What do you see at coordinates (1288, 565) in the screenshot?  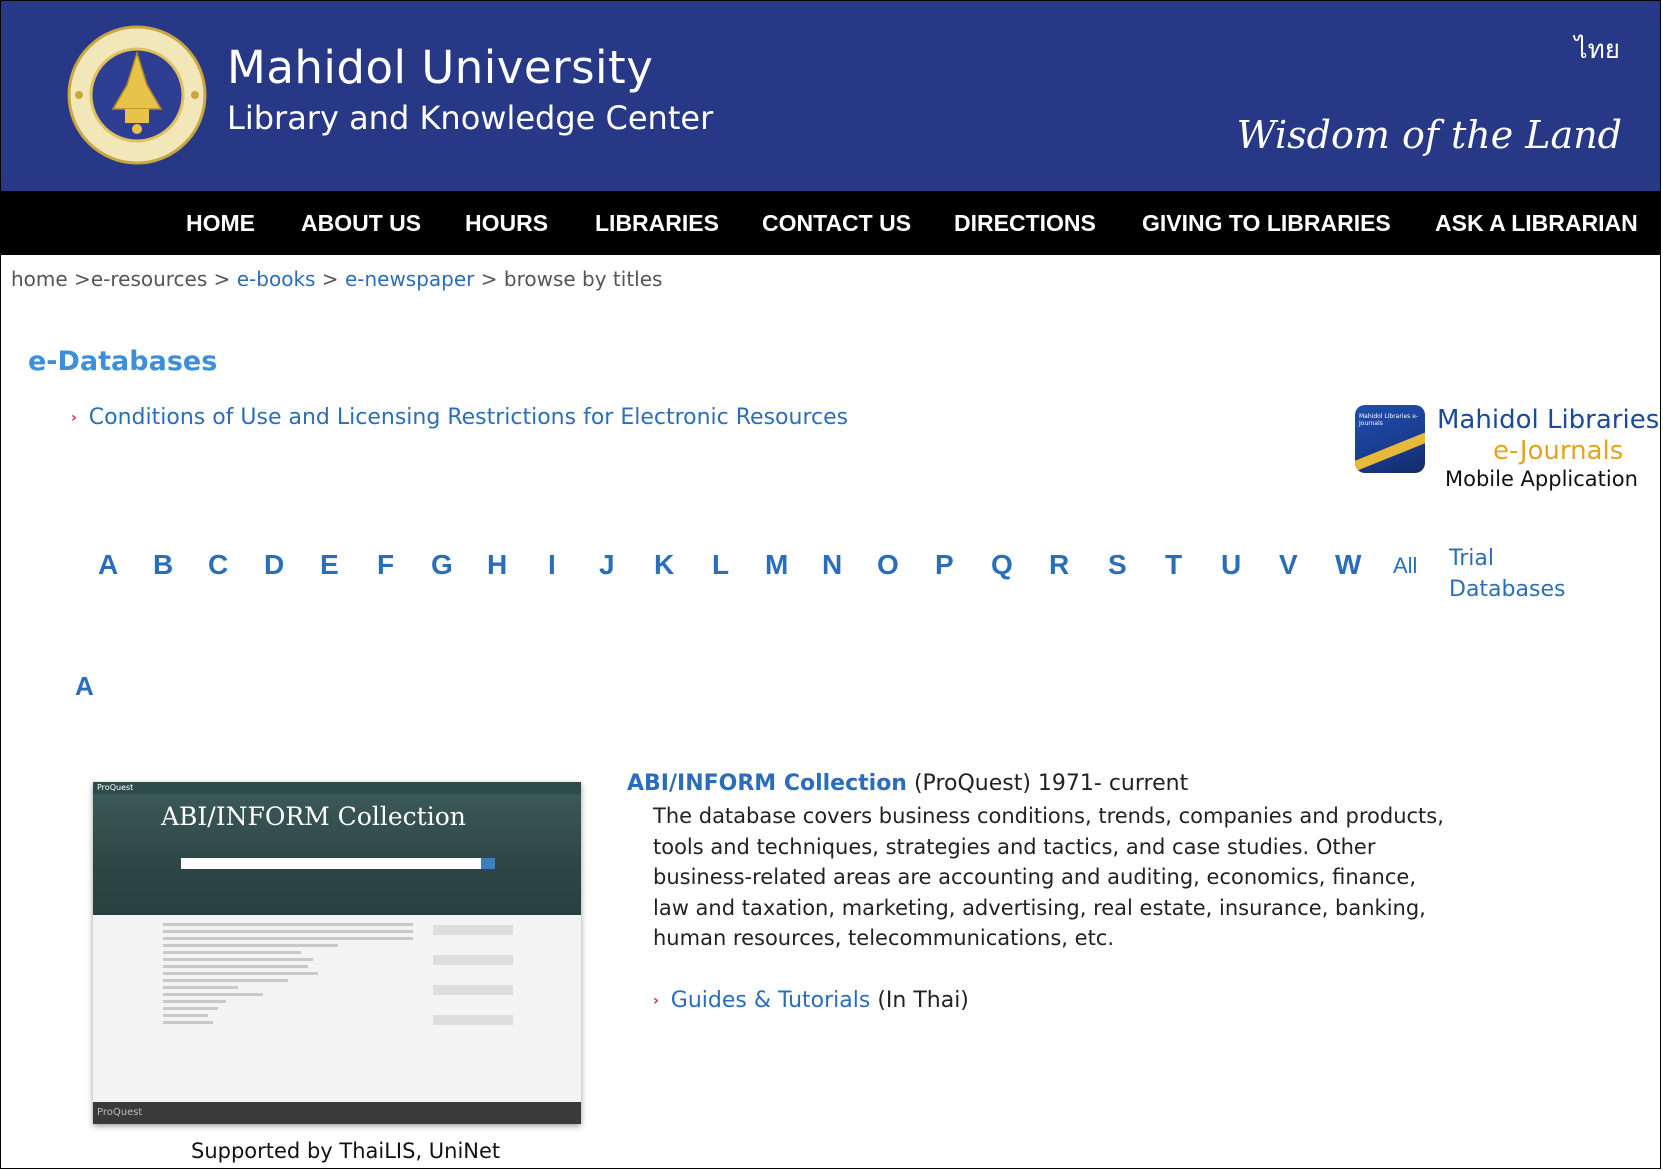 I see `letter-v-link: V` at bounding box center [1288, 565].